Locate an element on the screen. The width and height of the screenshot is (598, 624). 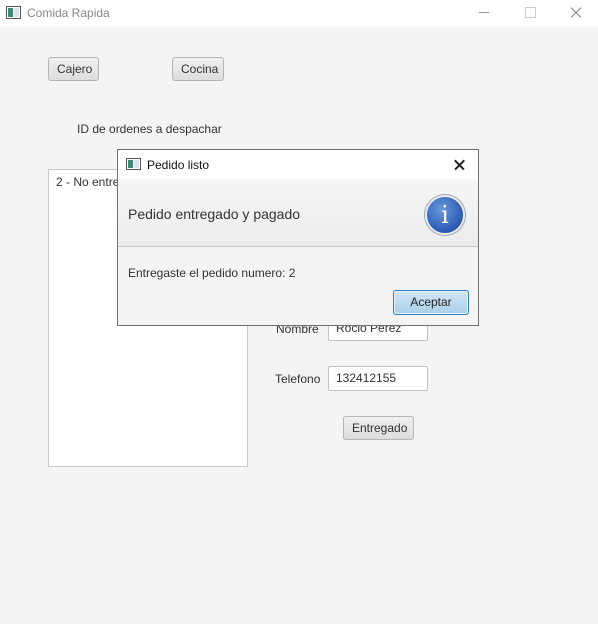
telefono-label: Telefono is located at coordinates (298, 379).